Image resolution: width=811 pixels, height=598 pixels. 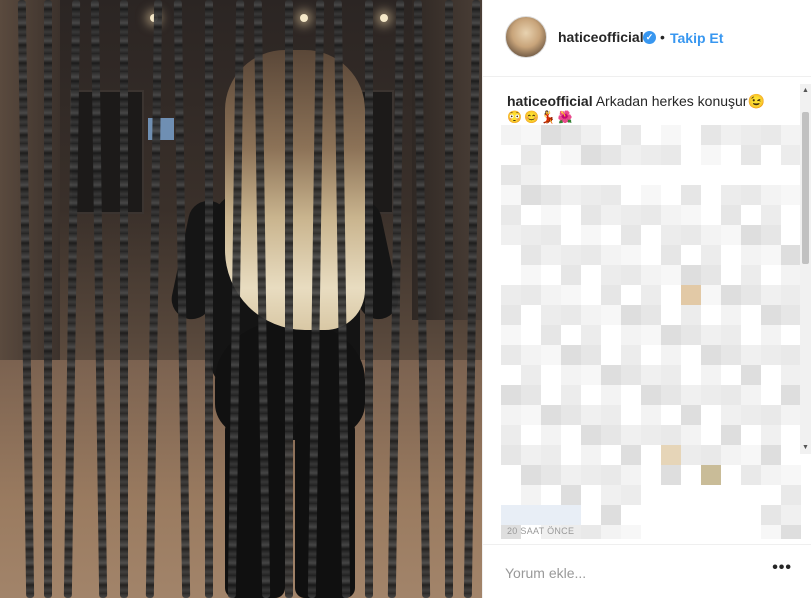 What do you see at coordinates (601, 37) in the screenshot?
I see `username-link: haticeofficial` at bounding box center [601, 37].